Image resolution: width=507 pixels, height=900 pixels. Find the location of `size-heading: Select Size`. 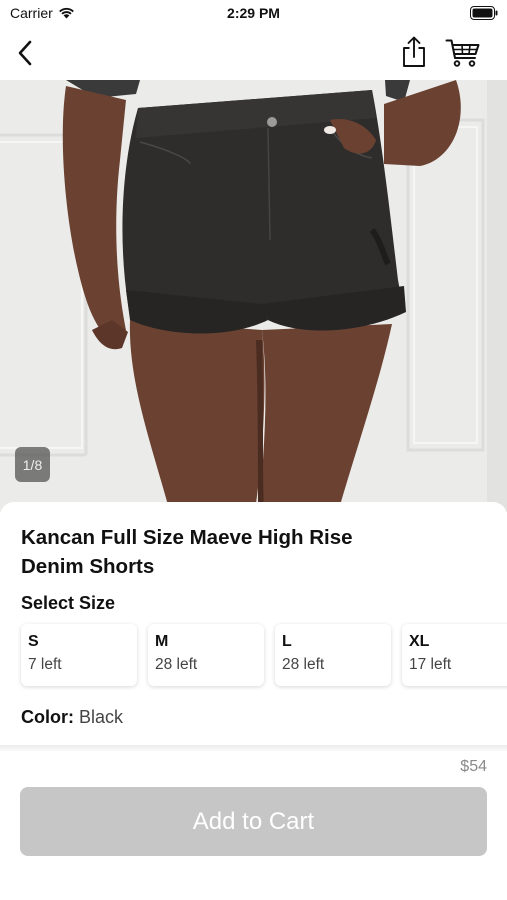

size-heading: Select Size is located at coordinates (68, 603).